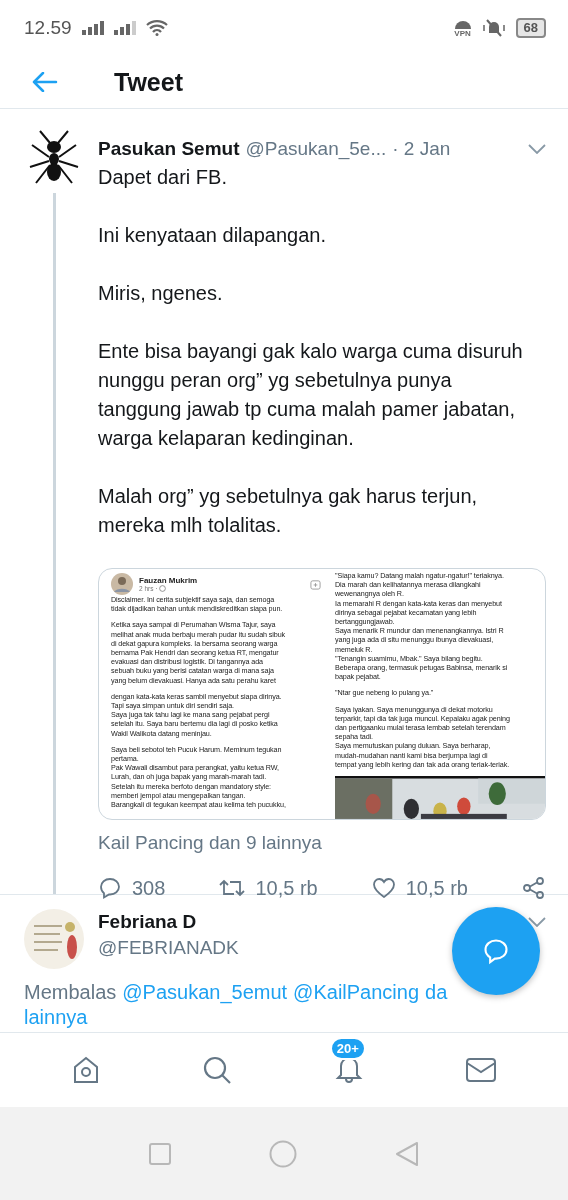  What do you see at coordinates (530, 28) in the screenshot?
I see `battery-indicator: 68` at bounding box center [530, 28].